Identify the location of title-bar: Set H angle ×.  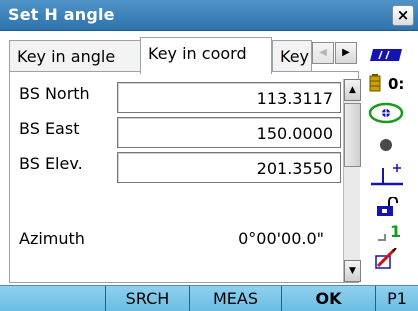
(209, 15).